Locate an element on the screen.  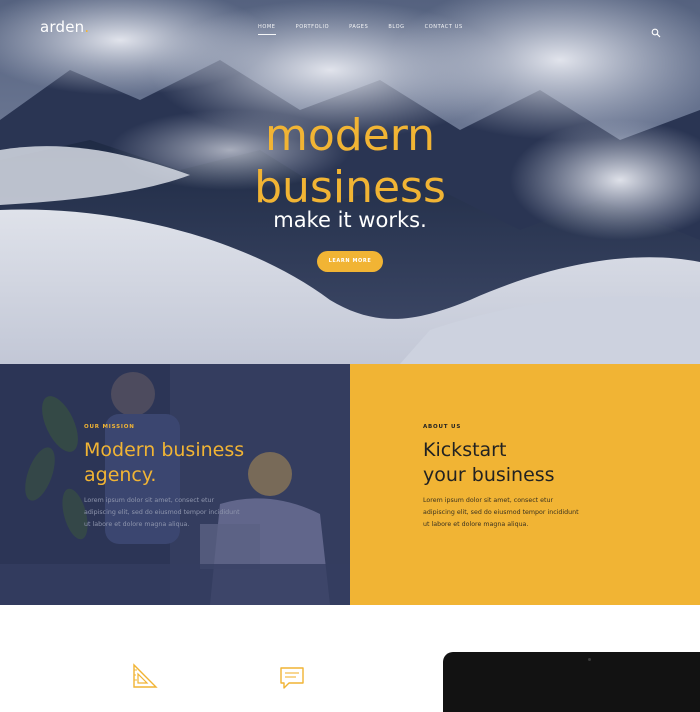
hero-title: modern business is located at coordinates (350, 162).